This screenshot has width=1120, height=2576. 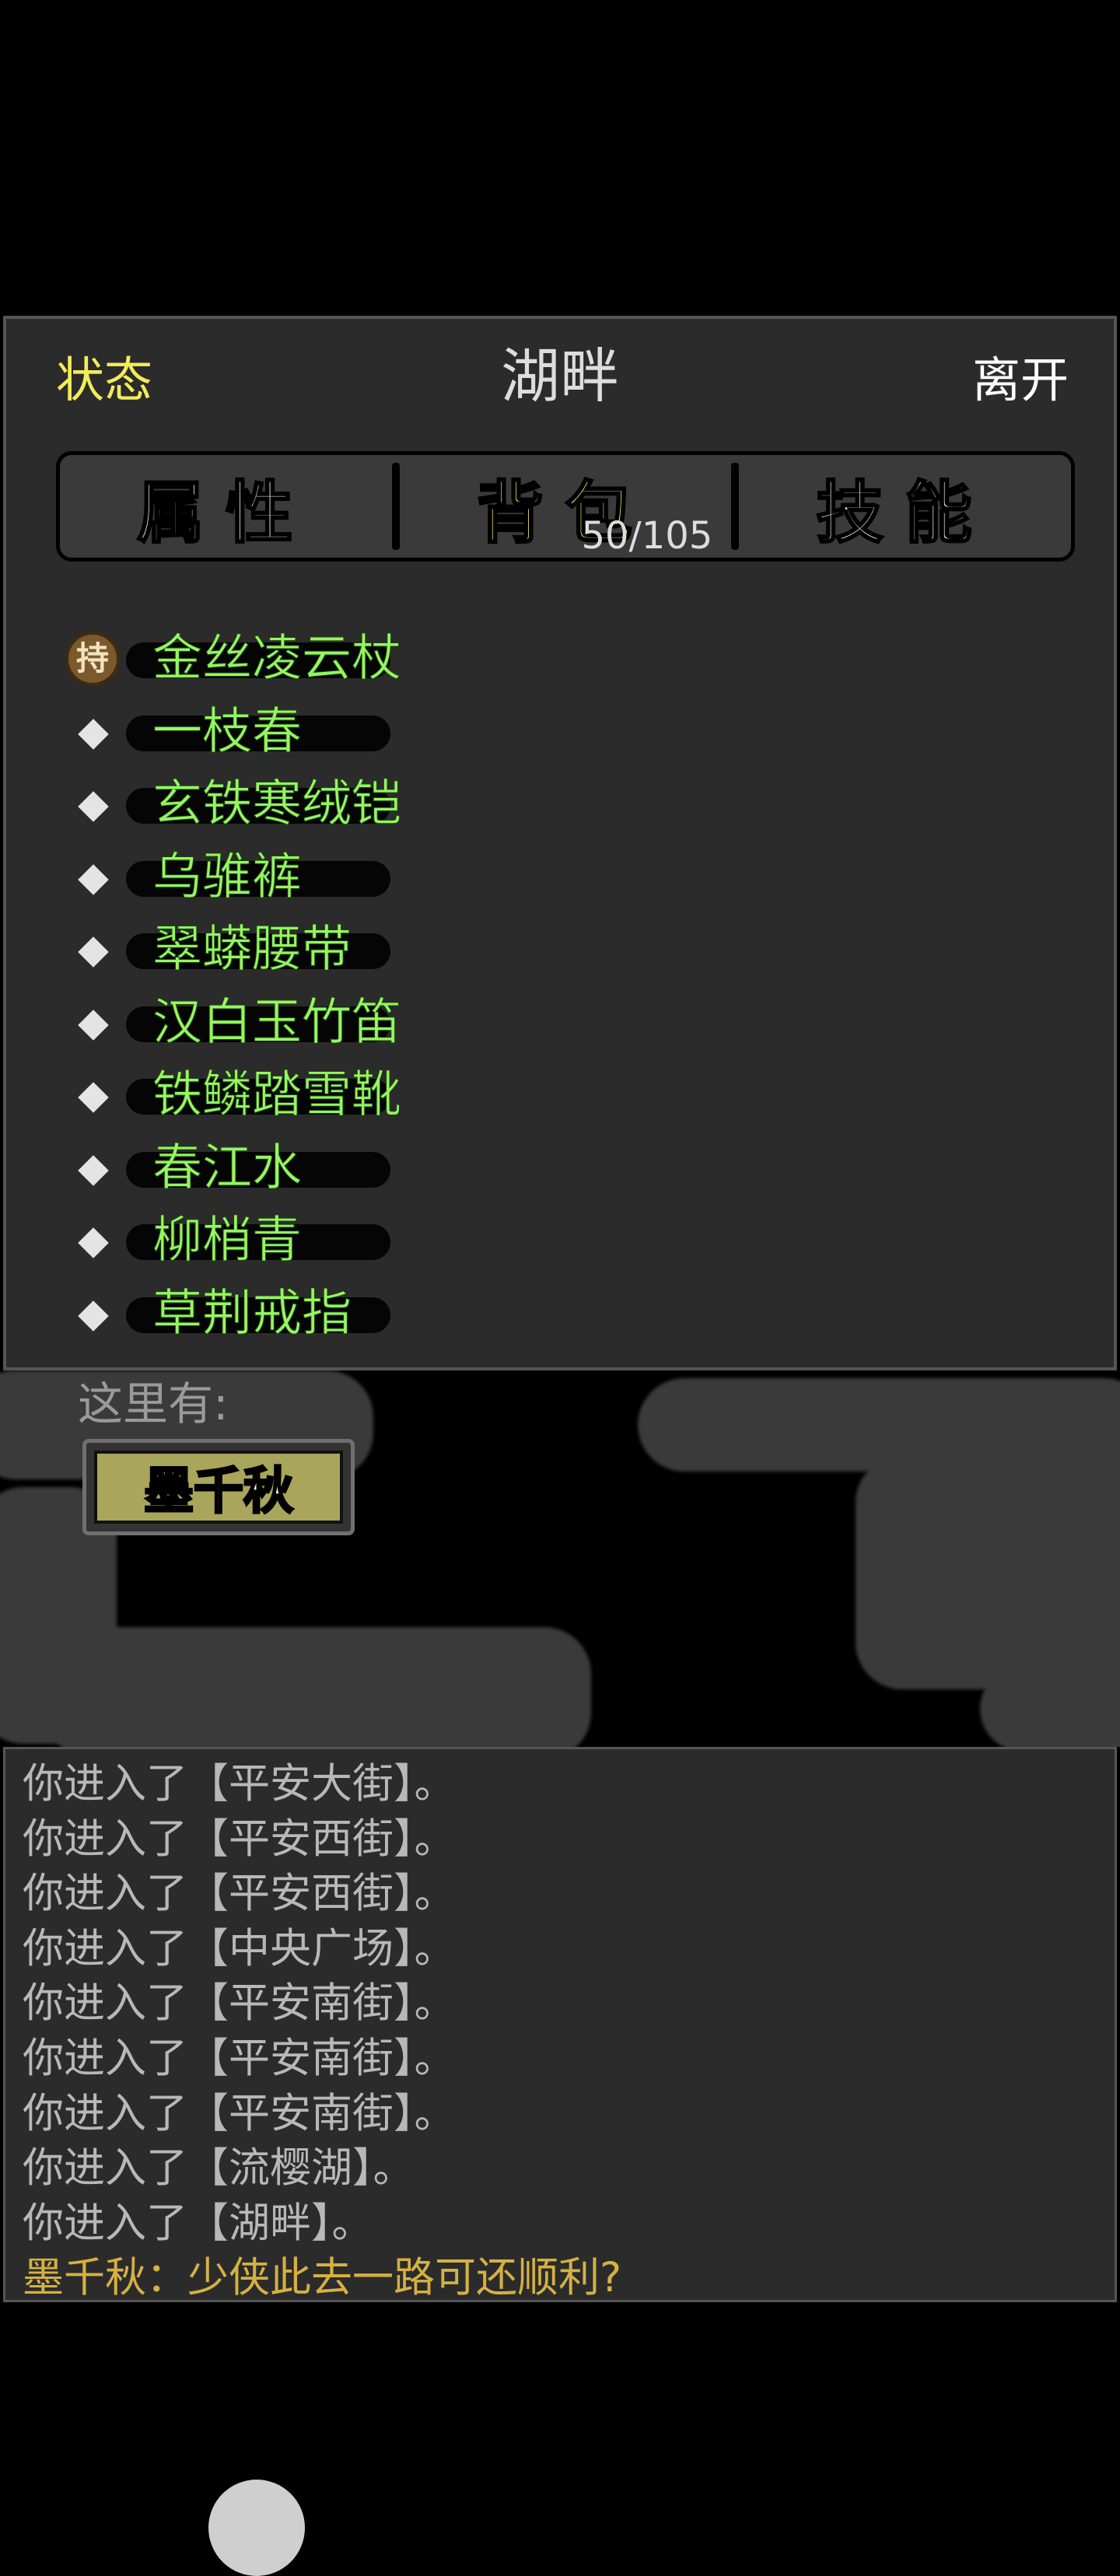 What do you see at coordinates (227, 1168) in the screenshot?
I see `item-name: 春江水` at bounding box center [227, 1168].